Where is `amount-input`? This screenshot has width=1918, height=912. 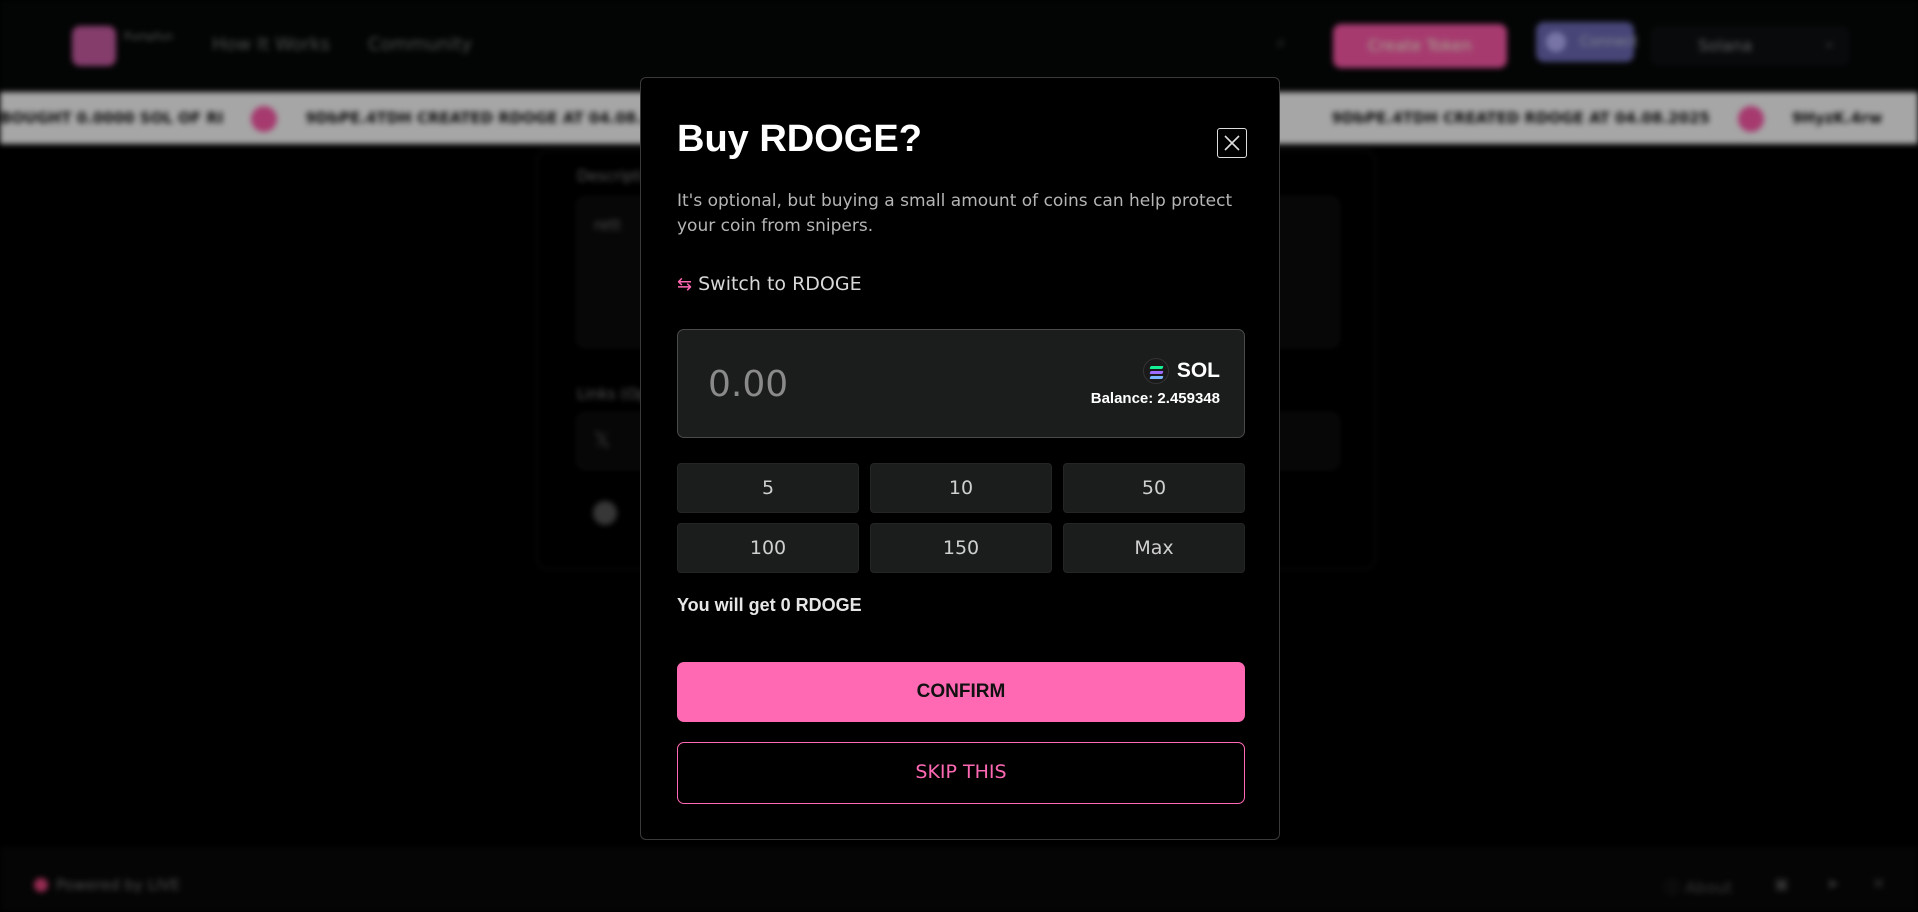
amount-input is located at coordinates (878, 384).